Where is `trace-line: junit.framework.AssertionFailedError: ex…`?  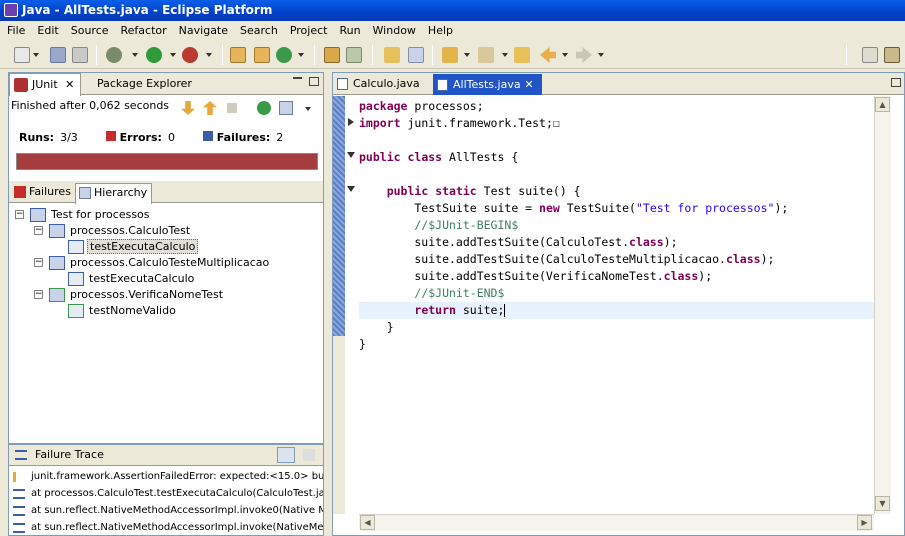 trace-line: junit.framework.AssertionFailedError: ex… is located at coordinates (168, 477).